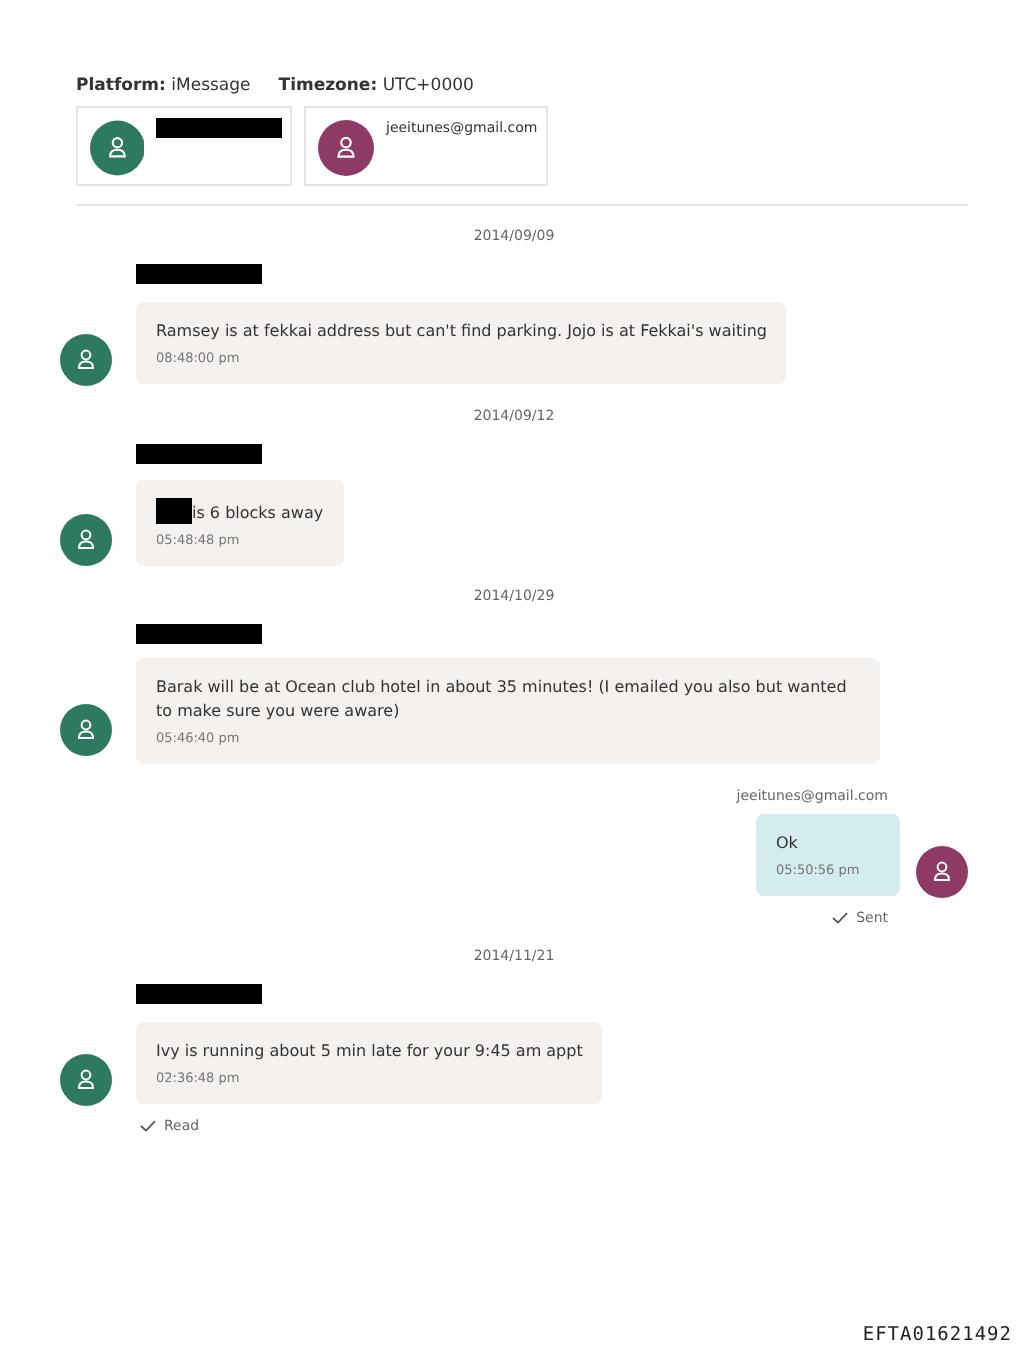 Image resolution: width=1024 pixels, height=1356 pixels. I want to click on document-number-label: EFTA01621492, so click(937, 1335).